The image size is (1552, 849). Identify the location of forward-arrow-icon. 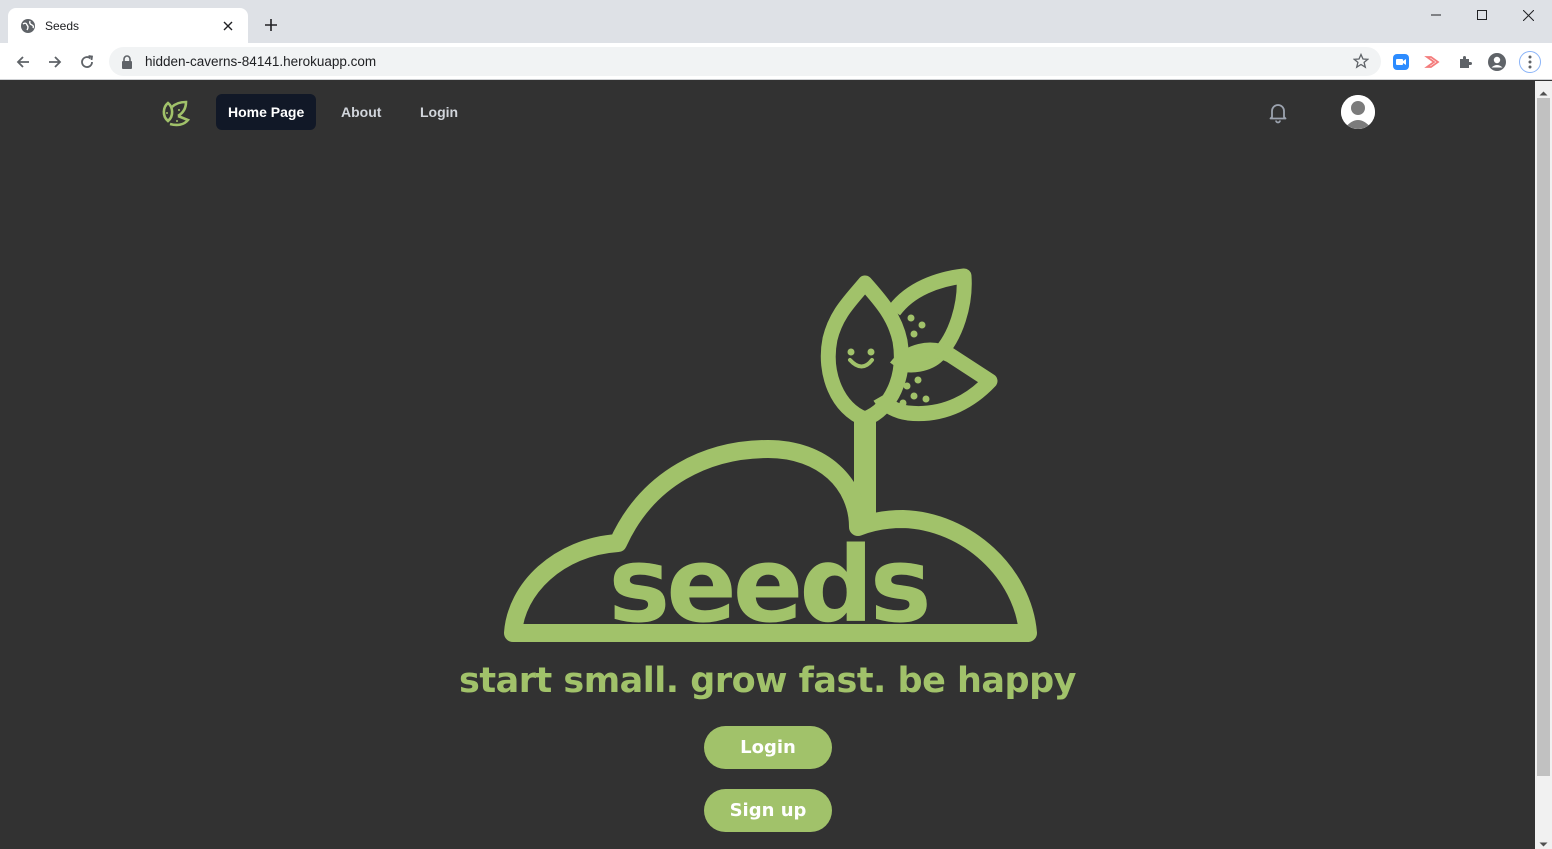
(55, 62).